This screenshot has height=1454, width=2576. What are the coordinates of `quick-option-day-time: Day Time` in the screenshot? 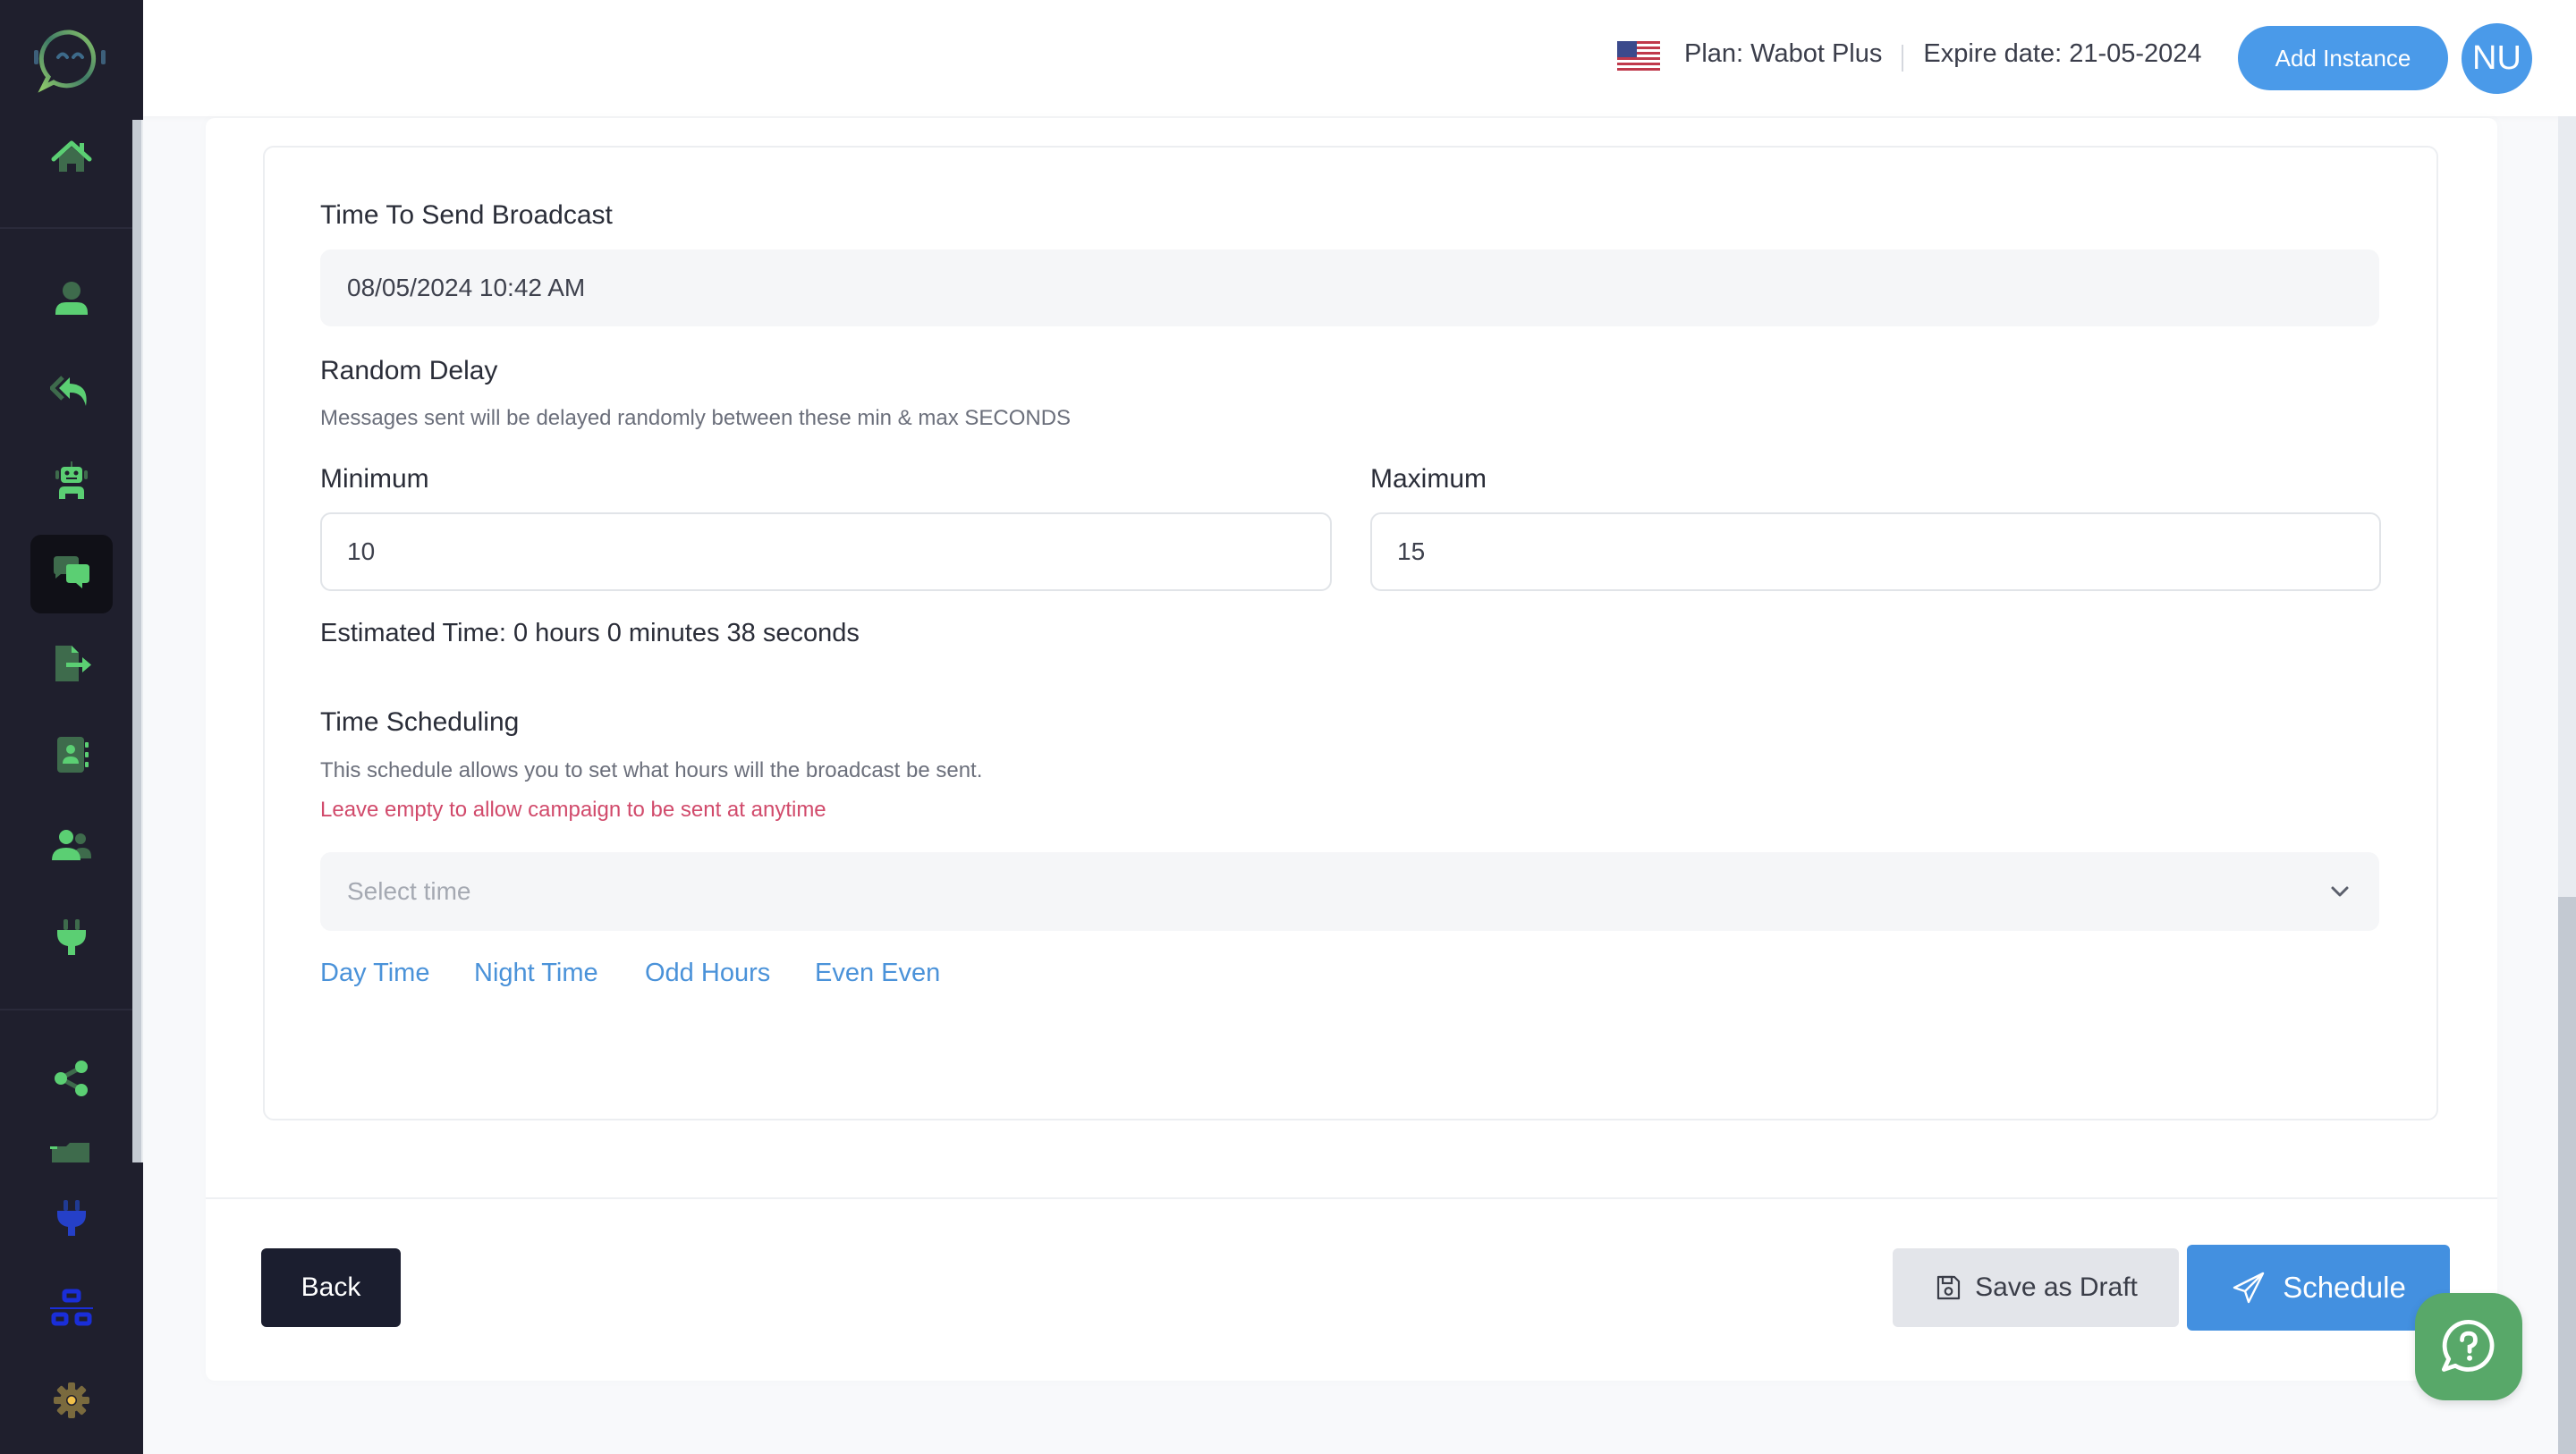 It's located at (374, 973).